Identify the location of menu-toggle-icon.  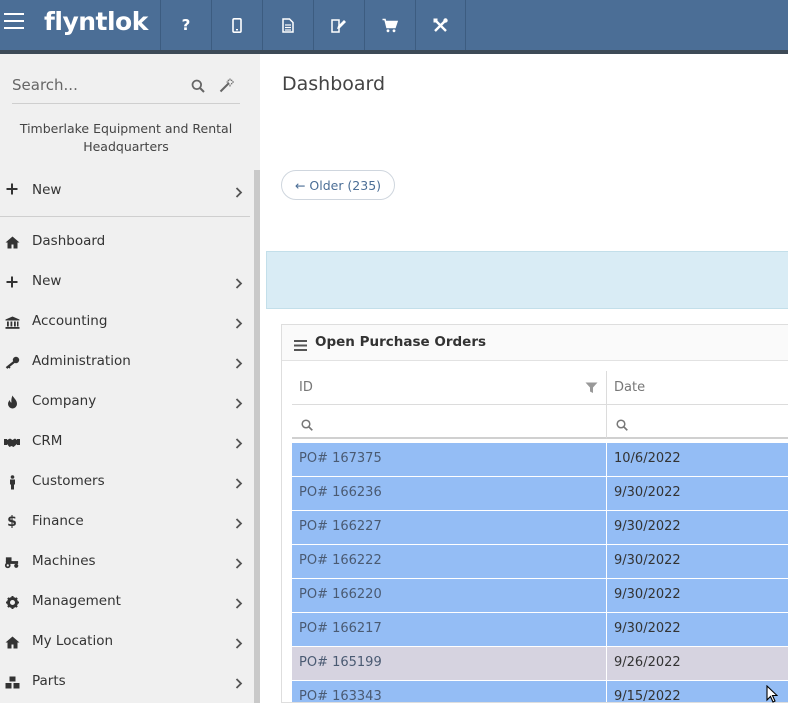
(14, 22).